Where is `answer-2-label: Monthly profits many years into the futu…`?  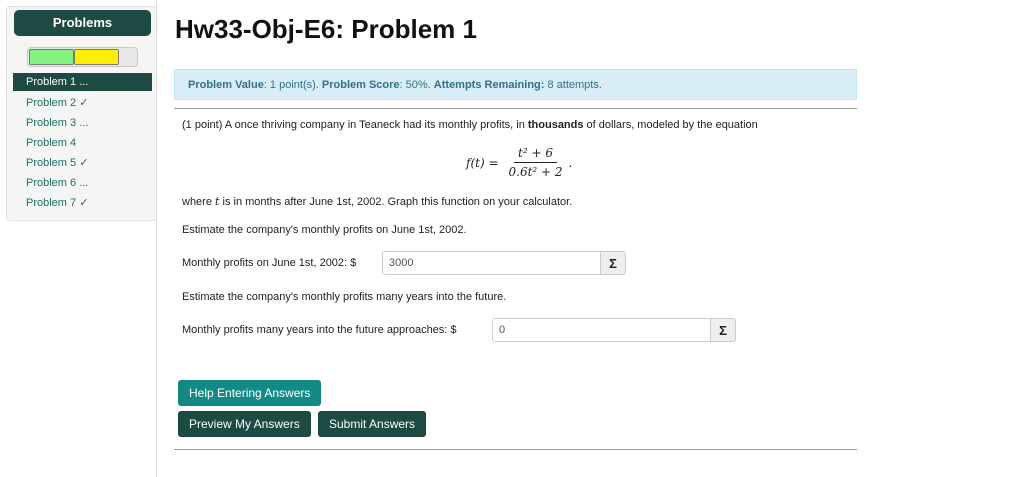 answer-2-label: Monthly profits many years into the futu… is located at coordinates (319, 330).